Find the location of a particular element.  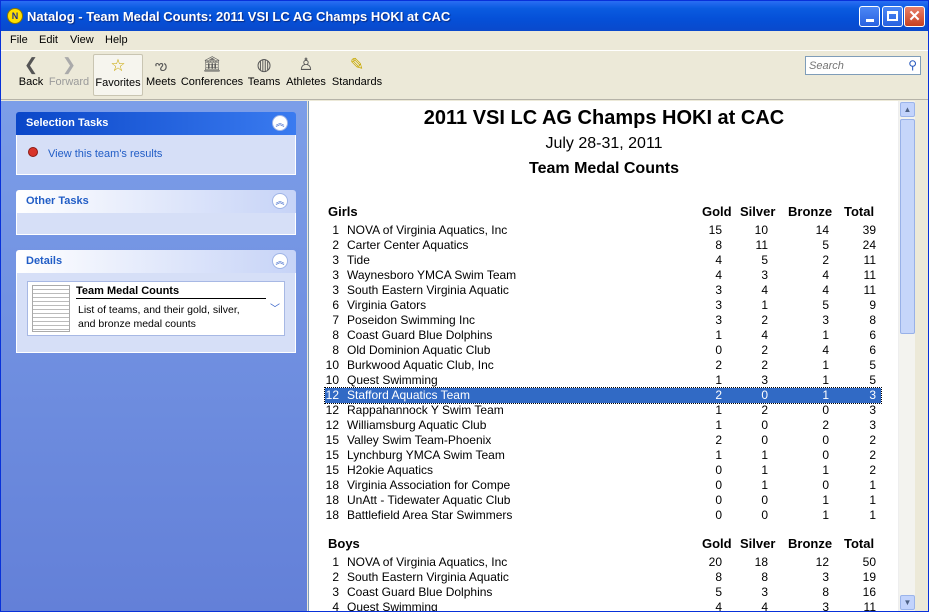

team-row: 18 Virginia Association for Compe 0 1 0 1 is located at coordinates (603, 485).